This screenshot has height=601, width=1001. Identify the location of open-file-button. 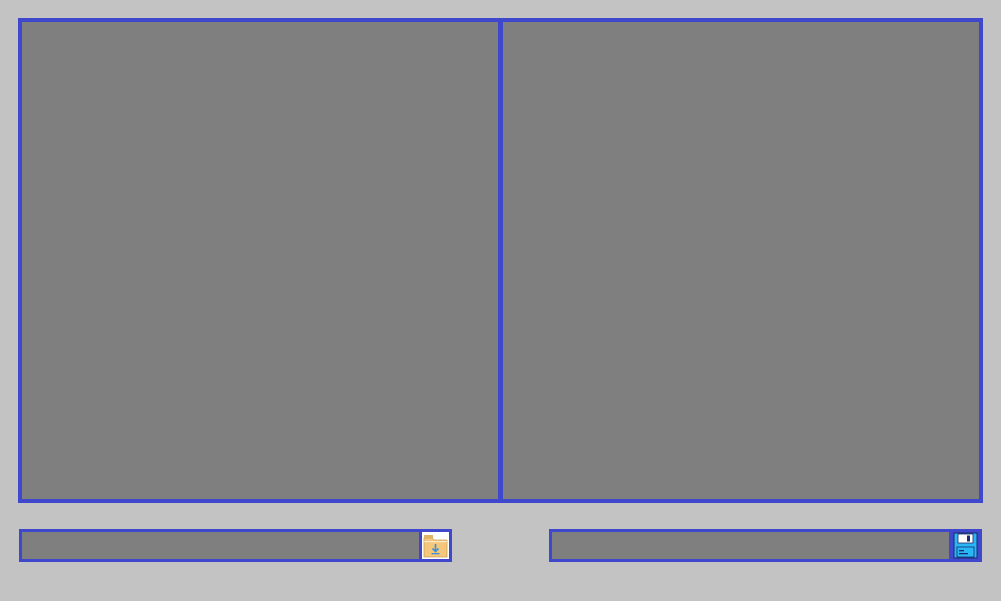
(434, 545).